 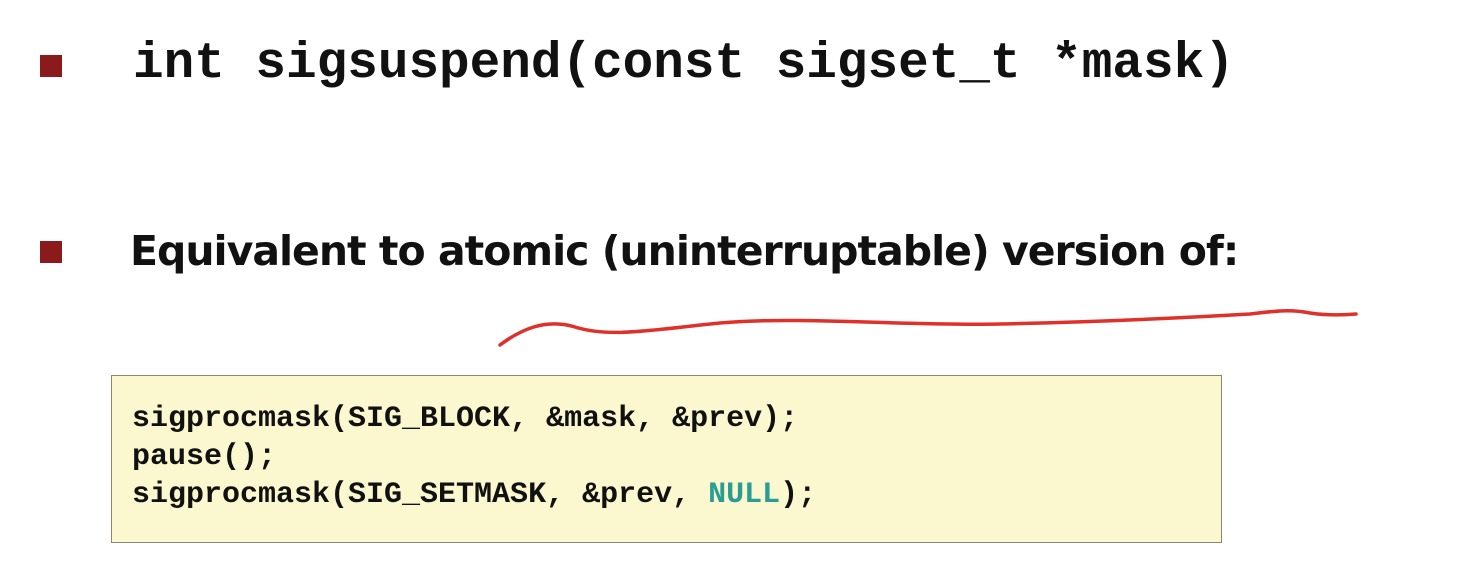 I want to click on code-line-1: sigprocmask(SIG_BLOCK, &mask, &prev);, so click(x=465, y=419).